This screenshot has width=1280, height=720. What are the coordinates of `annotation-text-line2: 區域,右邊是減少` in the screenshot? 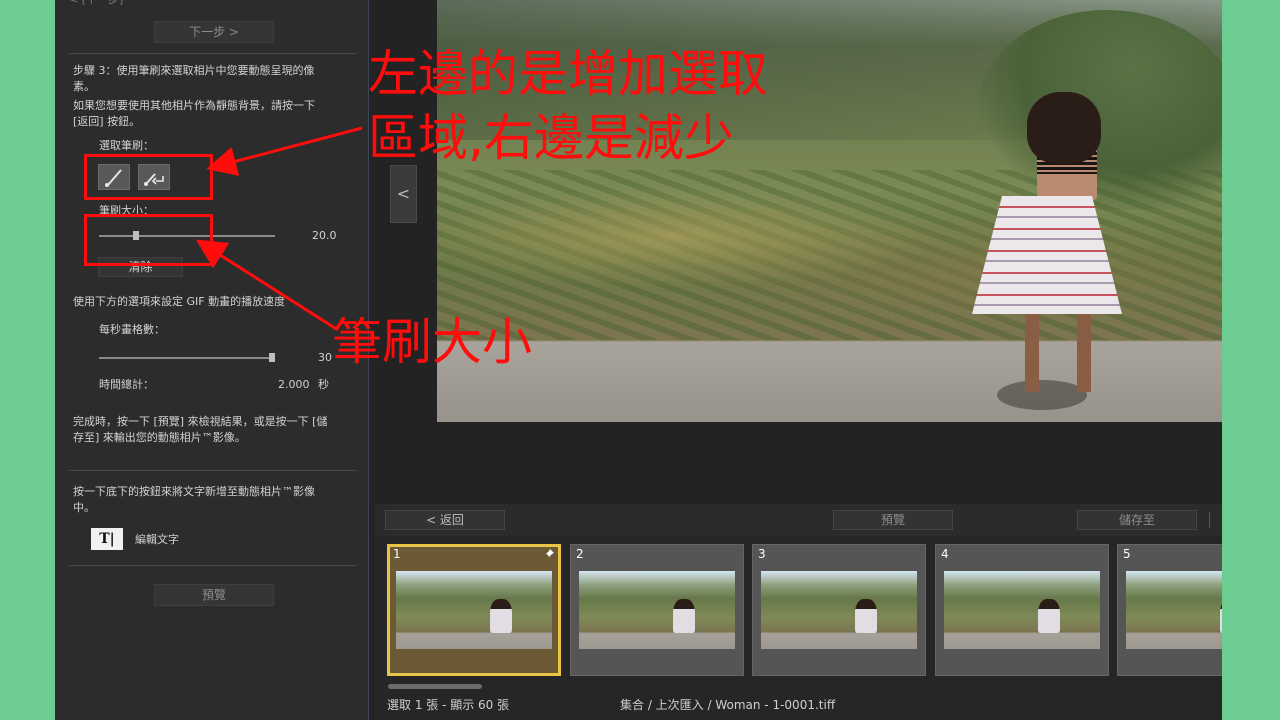 It's located at (551, 138).